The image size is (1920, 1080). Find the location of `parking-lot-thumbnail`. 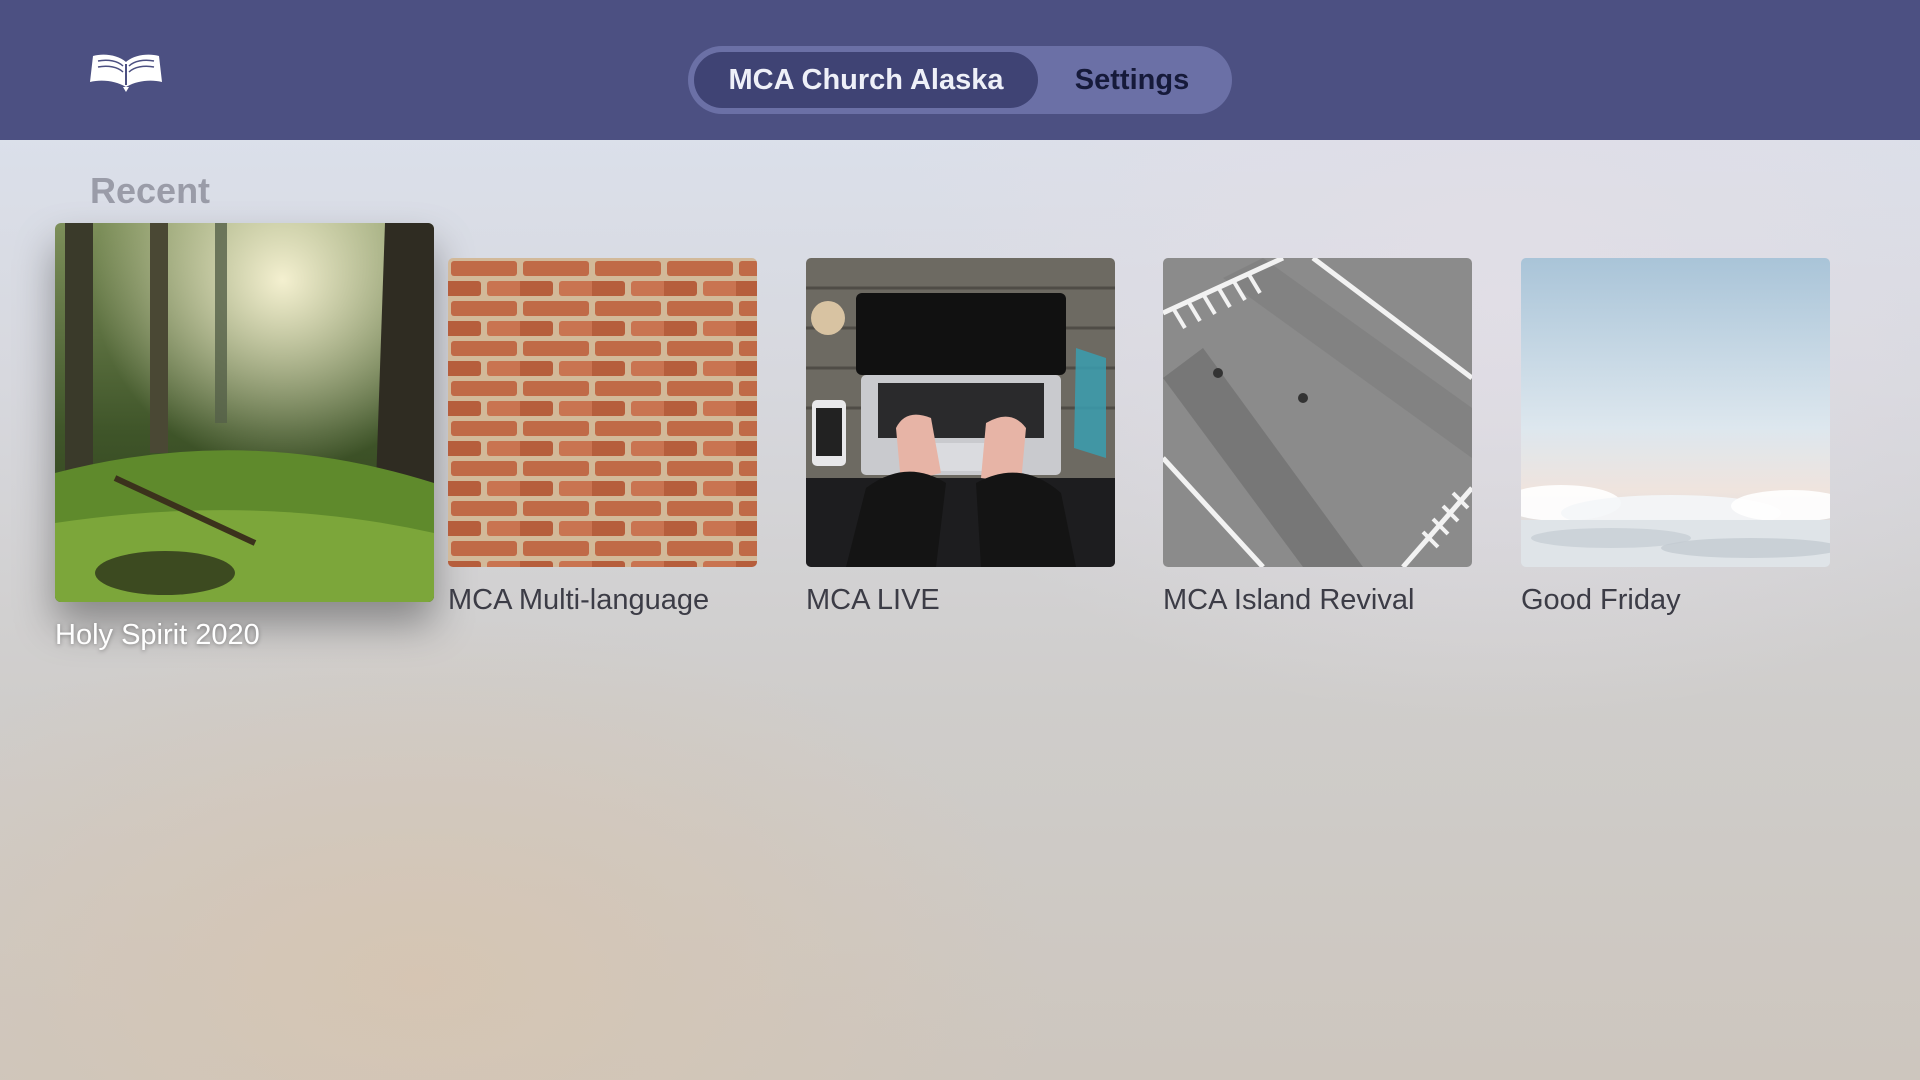

parking-lot-thumbnail is located at coordinates (1317, 412).